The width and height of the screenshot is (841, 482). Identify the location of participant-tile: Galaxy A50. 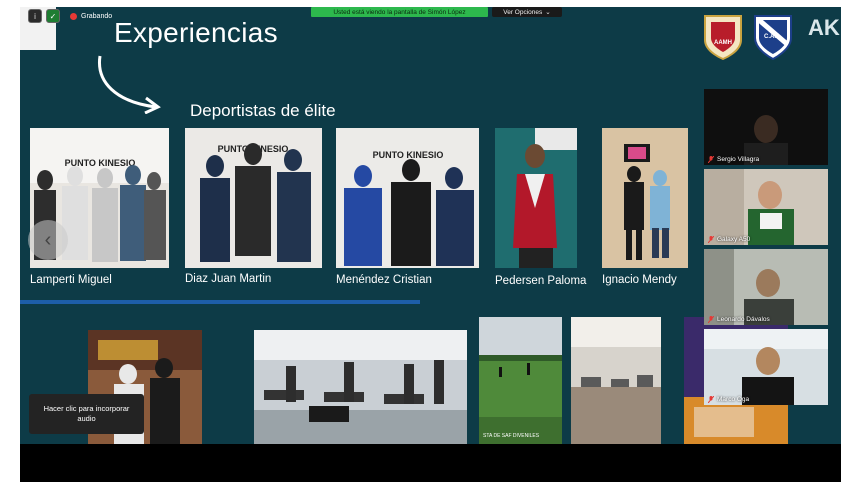
(766, 207).